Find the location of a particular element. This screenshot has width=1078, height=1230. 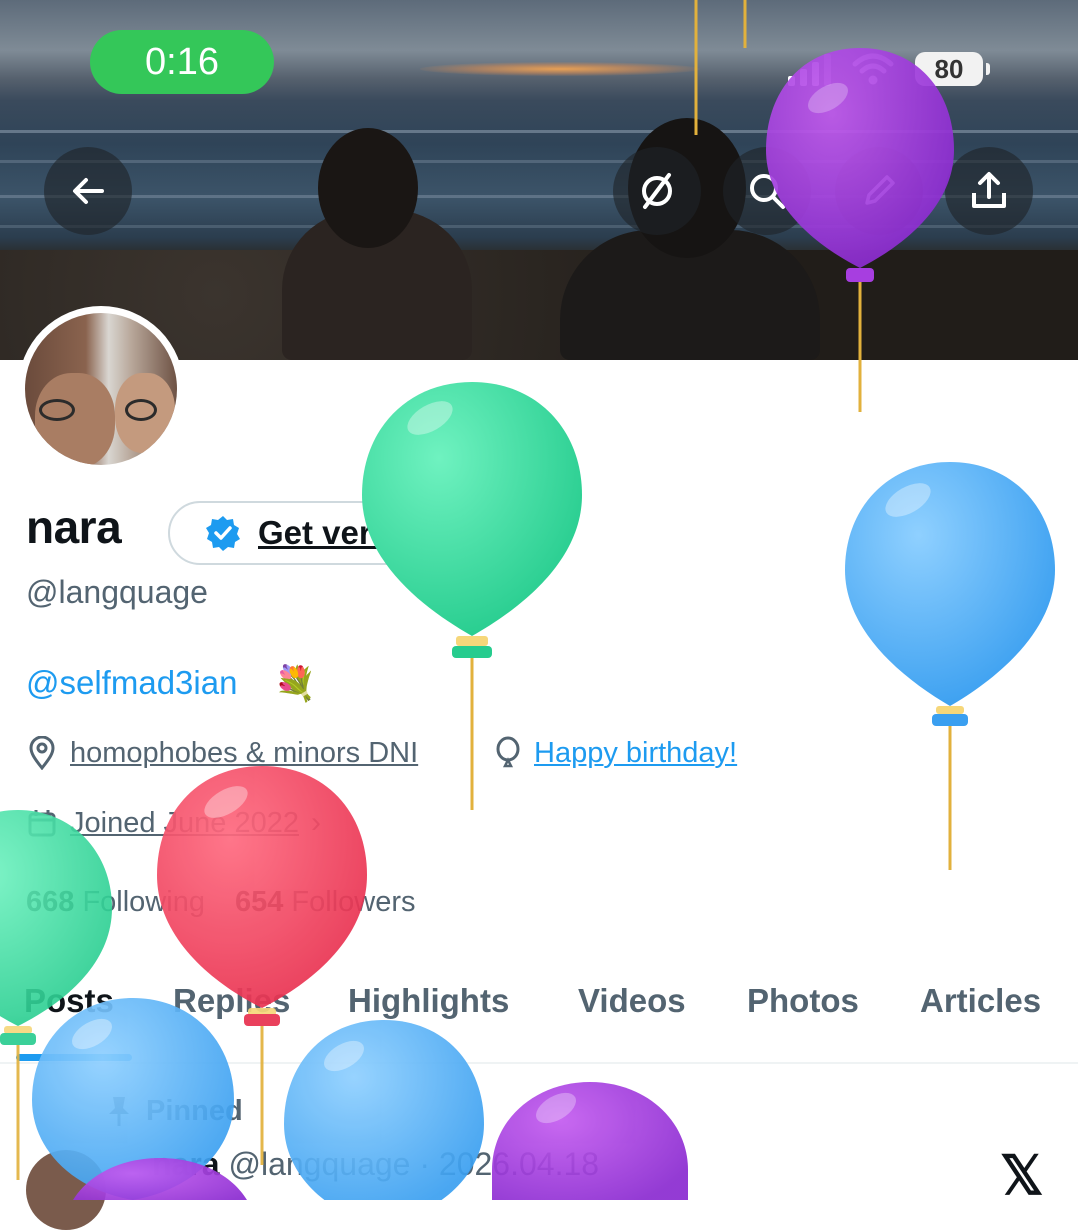

bouquet-emoji: 💐 is located at coordinates (295, 684).